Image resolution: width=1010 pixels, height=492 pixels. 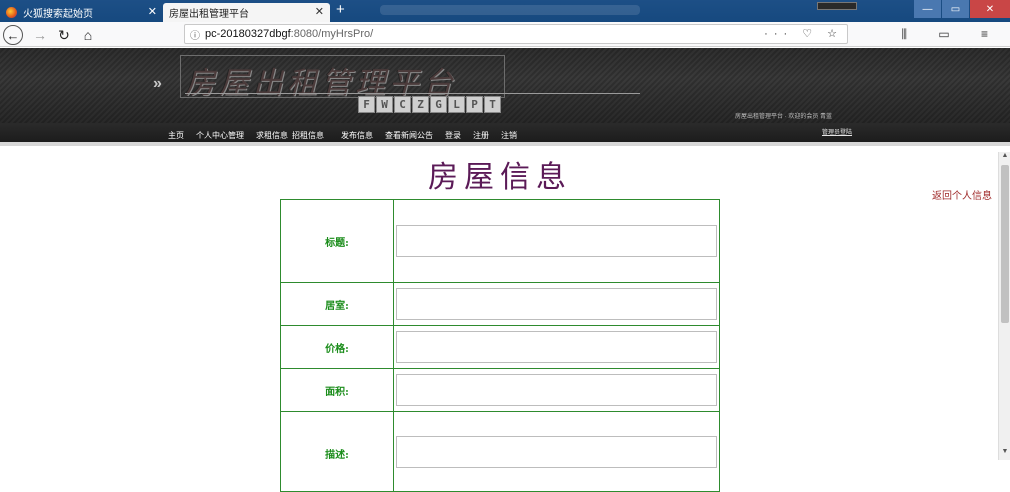 I want to click on menu-personal-center: 个人中心管理, so click(x=220, y=135).